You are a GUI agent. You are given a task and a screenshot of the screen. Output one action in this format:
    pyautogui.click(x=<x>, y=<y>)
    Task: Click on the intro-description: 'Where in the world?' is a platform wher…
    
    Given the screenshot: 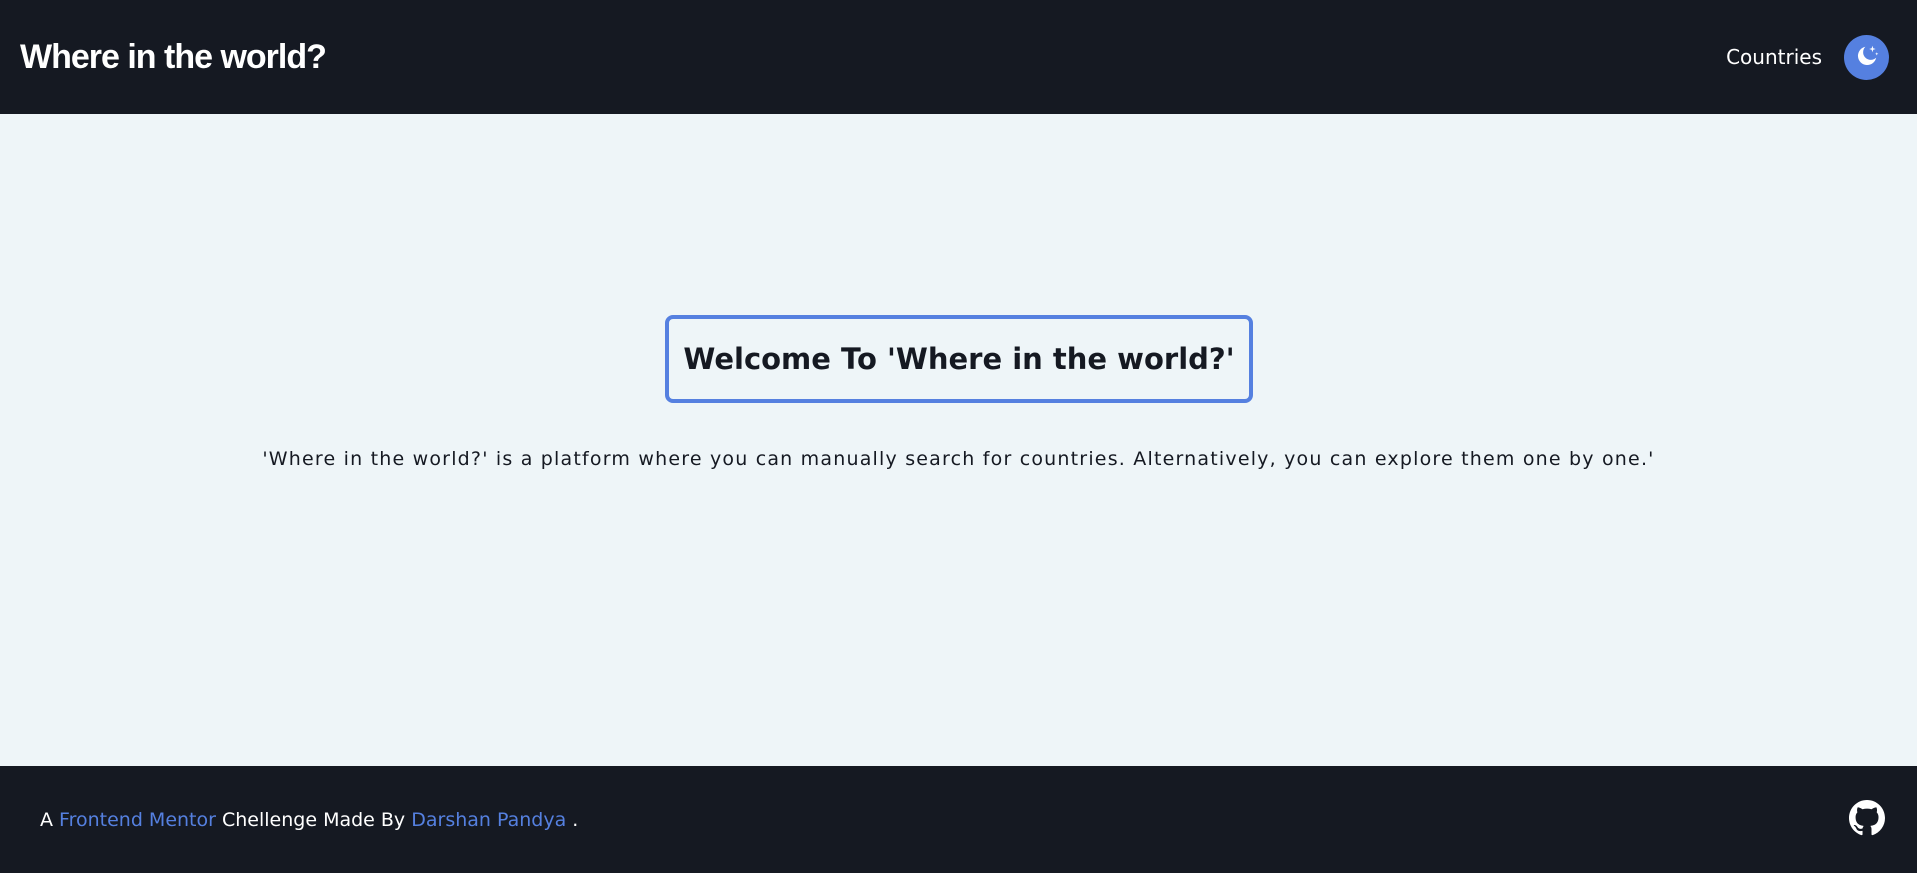 What is the action you would take?
    pyautogui.click(x=958, y=459)
    